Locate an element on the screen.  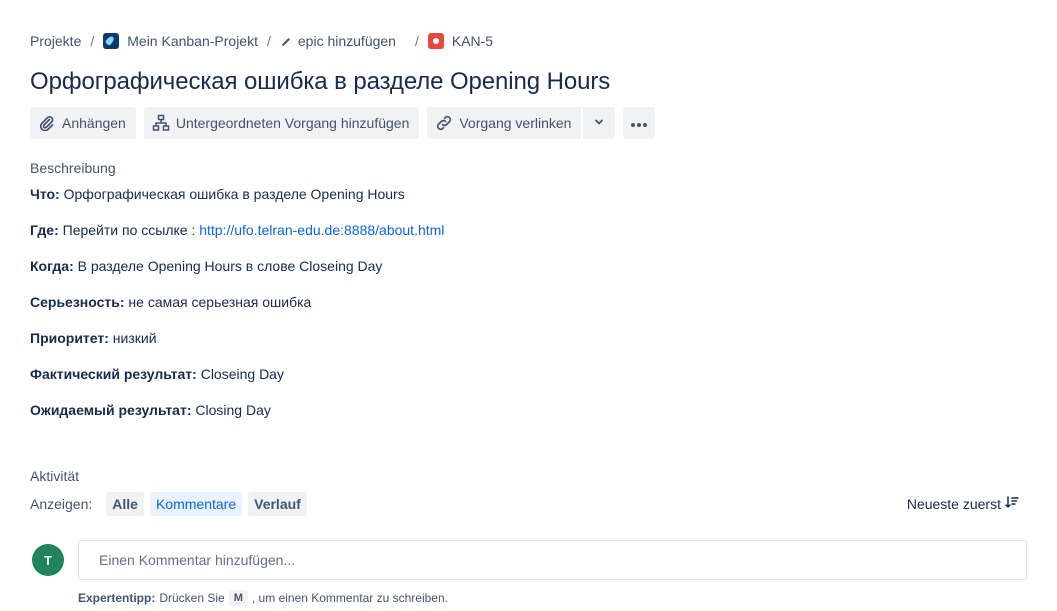
sort-label: Neueste zuerst is located at coordinates (953, 503).